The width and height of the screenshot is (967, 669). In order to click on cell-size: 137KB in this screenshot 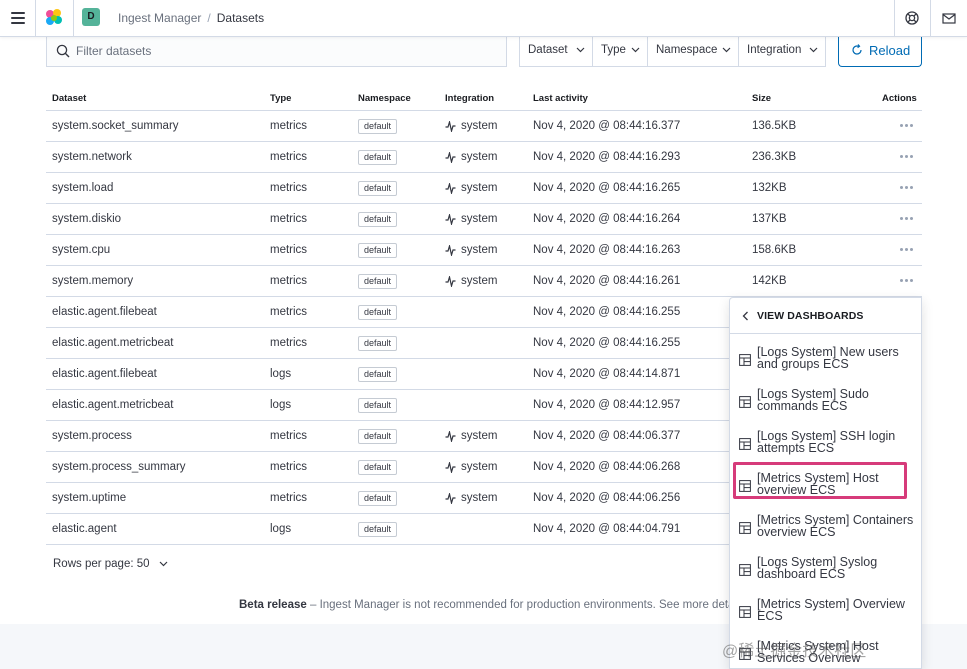, I will do `click(769, 219)`.